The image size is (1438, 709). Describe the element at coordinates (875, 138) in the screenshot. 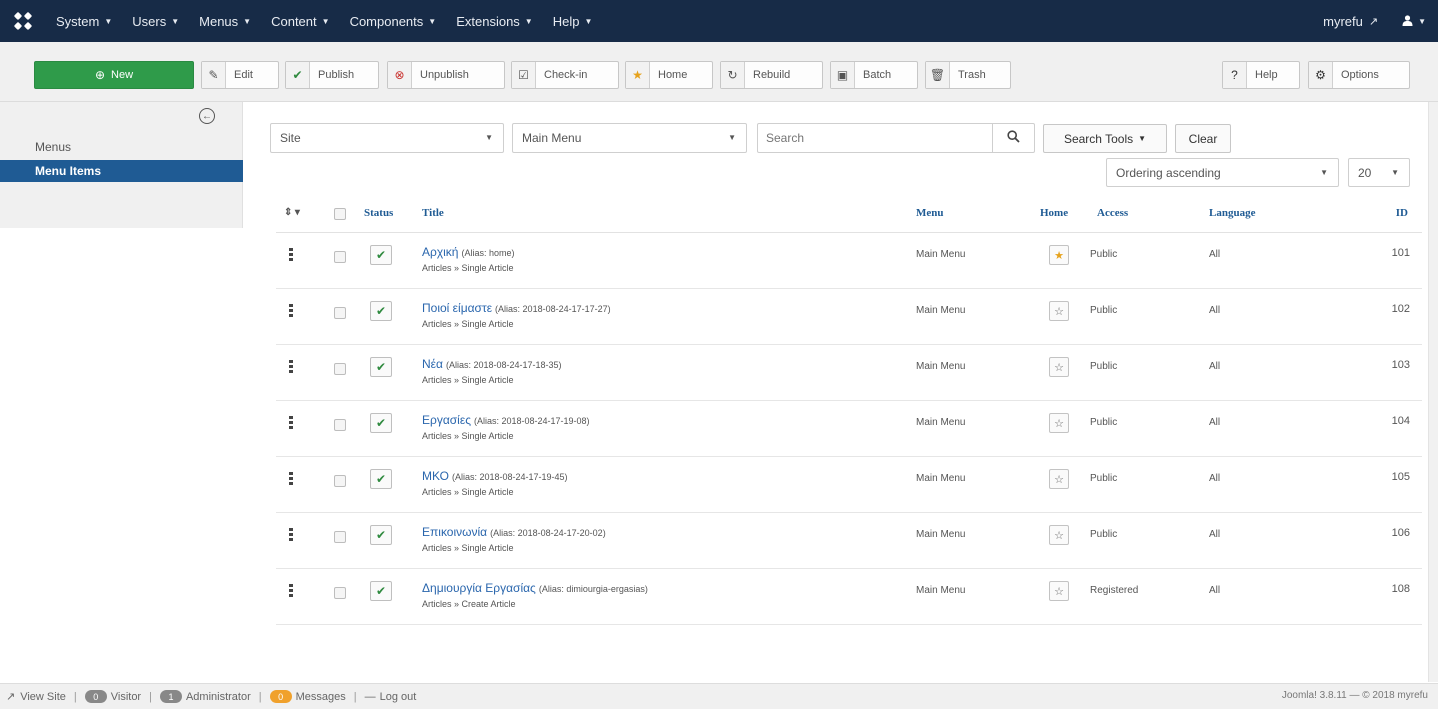

I see `search-input` at that location.